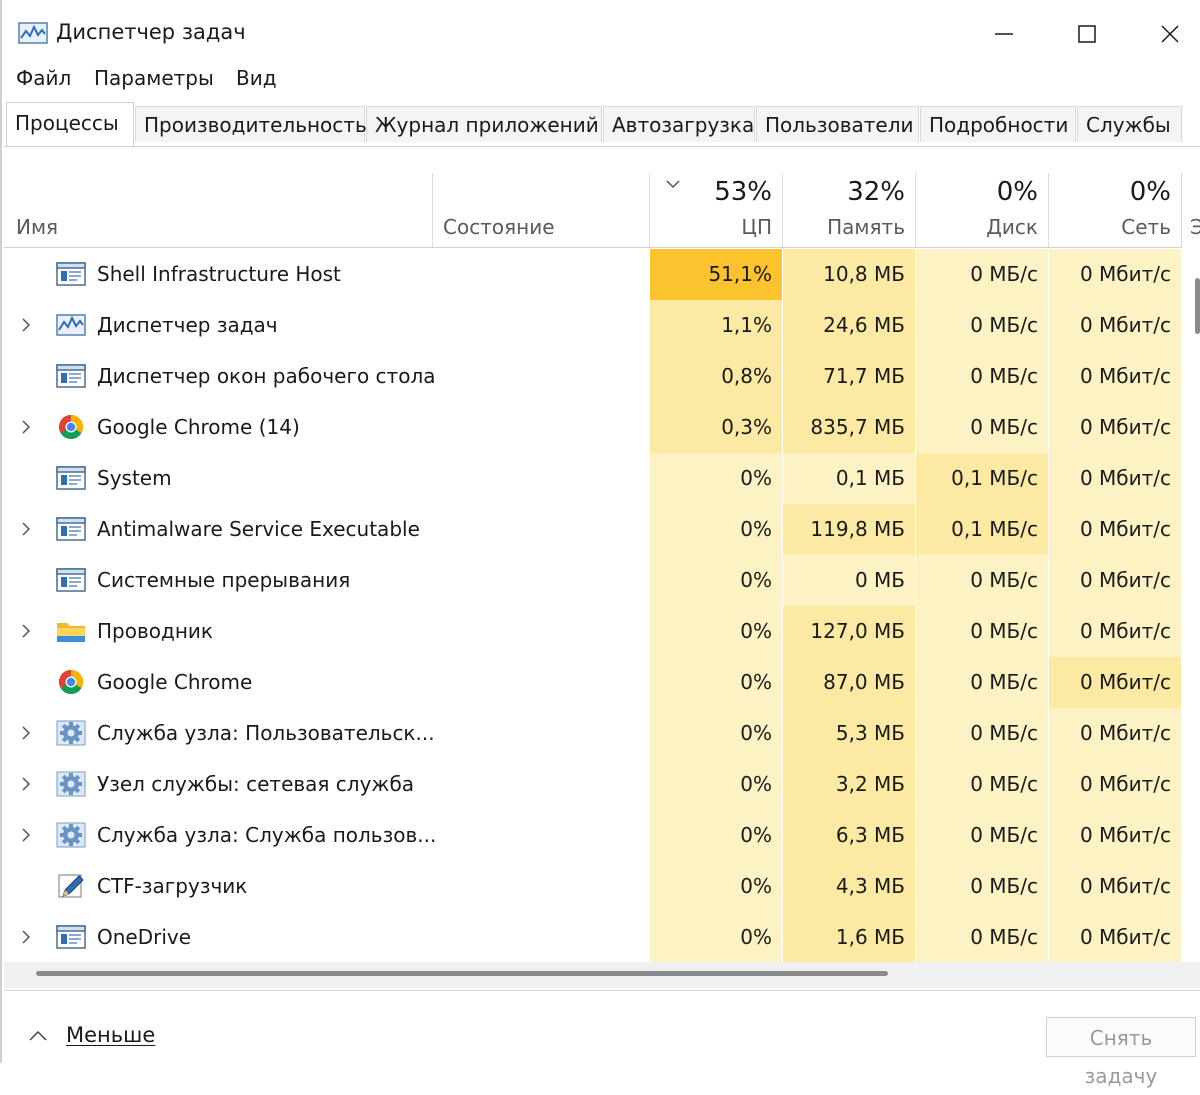  I want to click on close-button, so click(1170, 34).